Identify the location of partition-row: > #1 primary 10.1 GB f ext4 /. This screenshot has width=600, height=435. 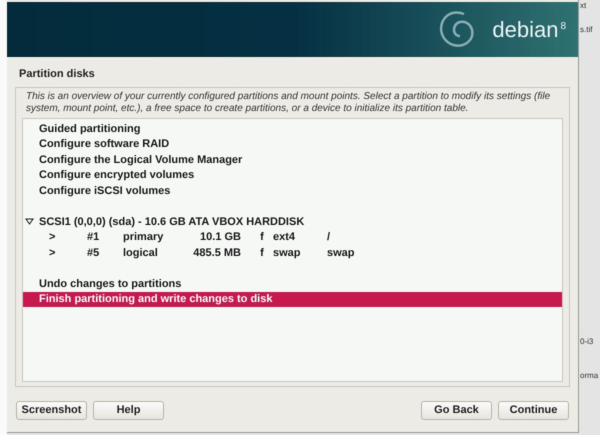
(292, 237).